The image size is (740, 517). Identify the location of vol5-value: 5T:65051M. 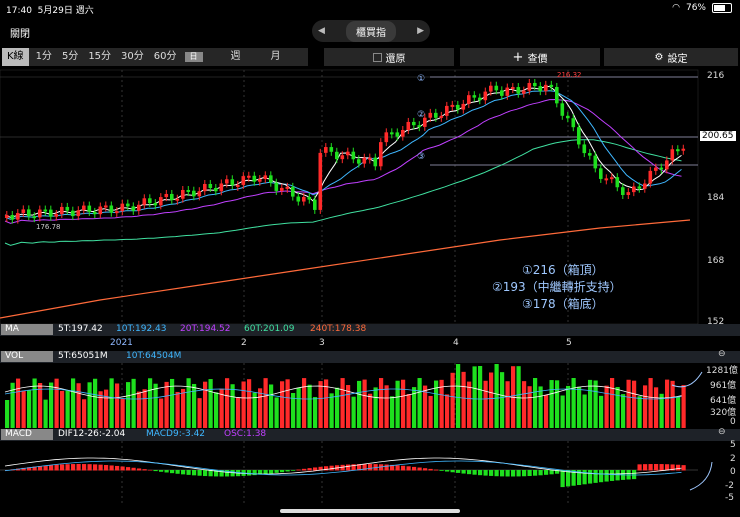
(83, 356).